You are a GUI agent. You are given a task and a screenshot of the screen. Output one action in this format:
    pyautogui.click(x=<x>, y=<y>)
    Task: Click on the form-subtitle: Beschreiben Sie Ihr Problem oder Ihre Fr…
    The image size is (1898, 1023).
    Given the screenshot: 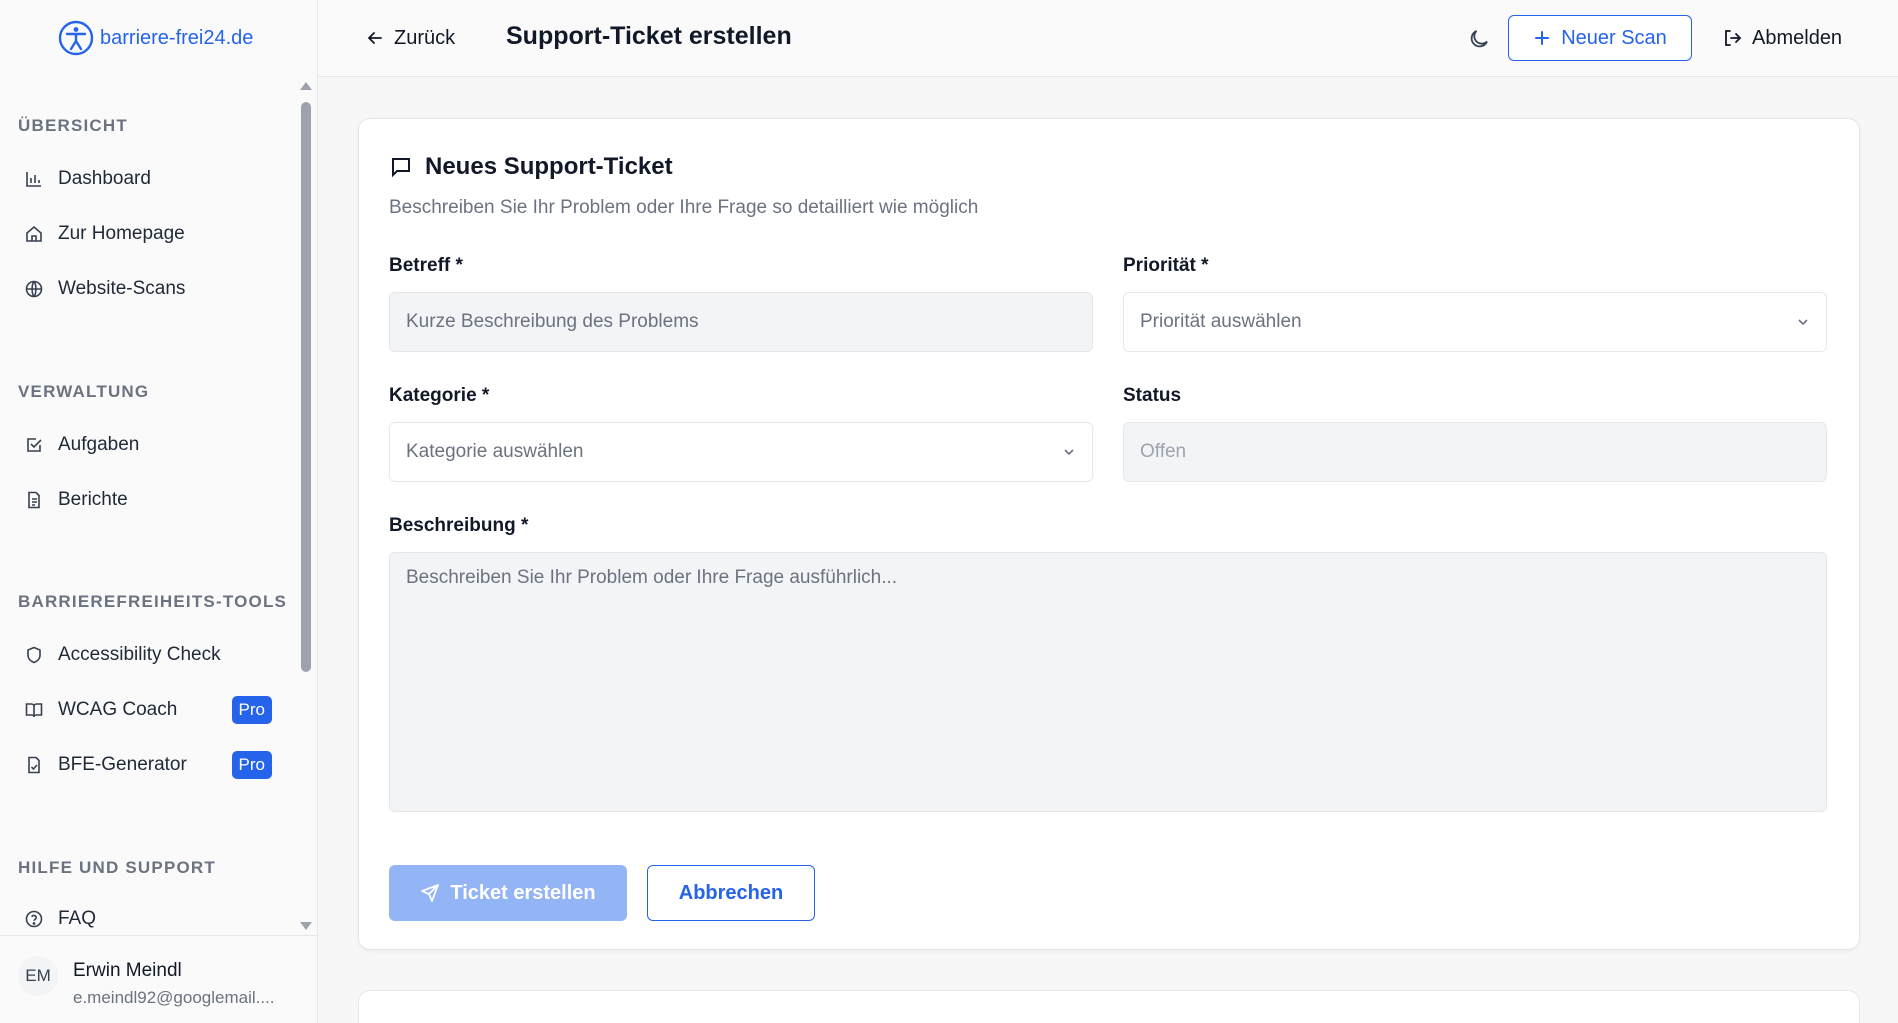 What is the action you would take?
    pyautogui.click(x=684, y=207)
    